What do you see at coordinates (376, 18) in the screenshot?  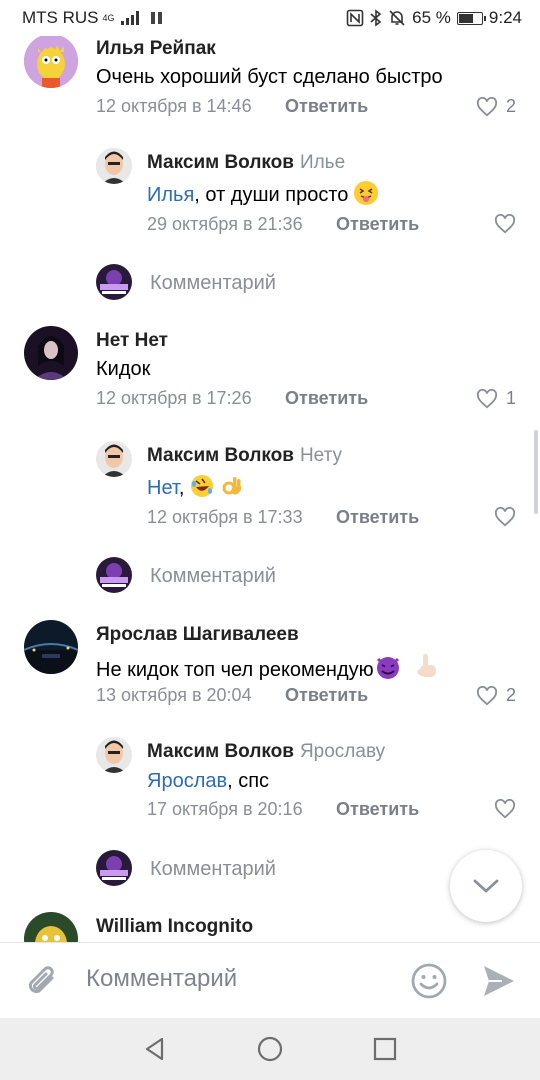 I see `bluetooth-icon` at bounding box center [376, 18].